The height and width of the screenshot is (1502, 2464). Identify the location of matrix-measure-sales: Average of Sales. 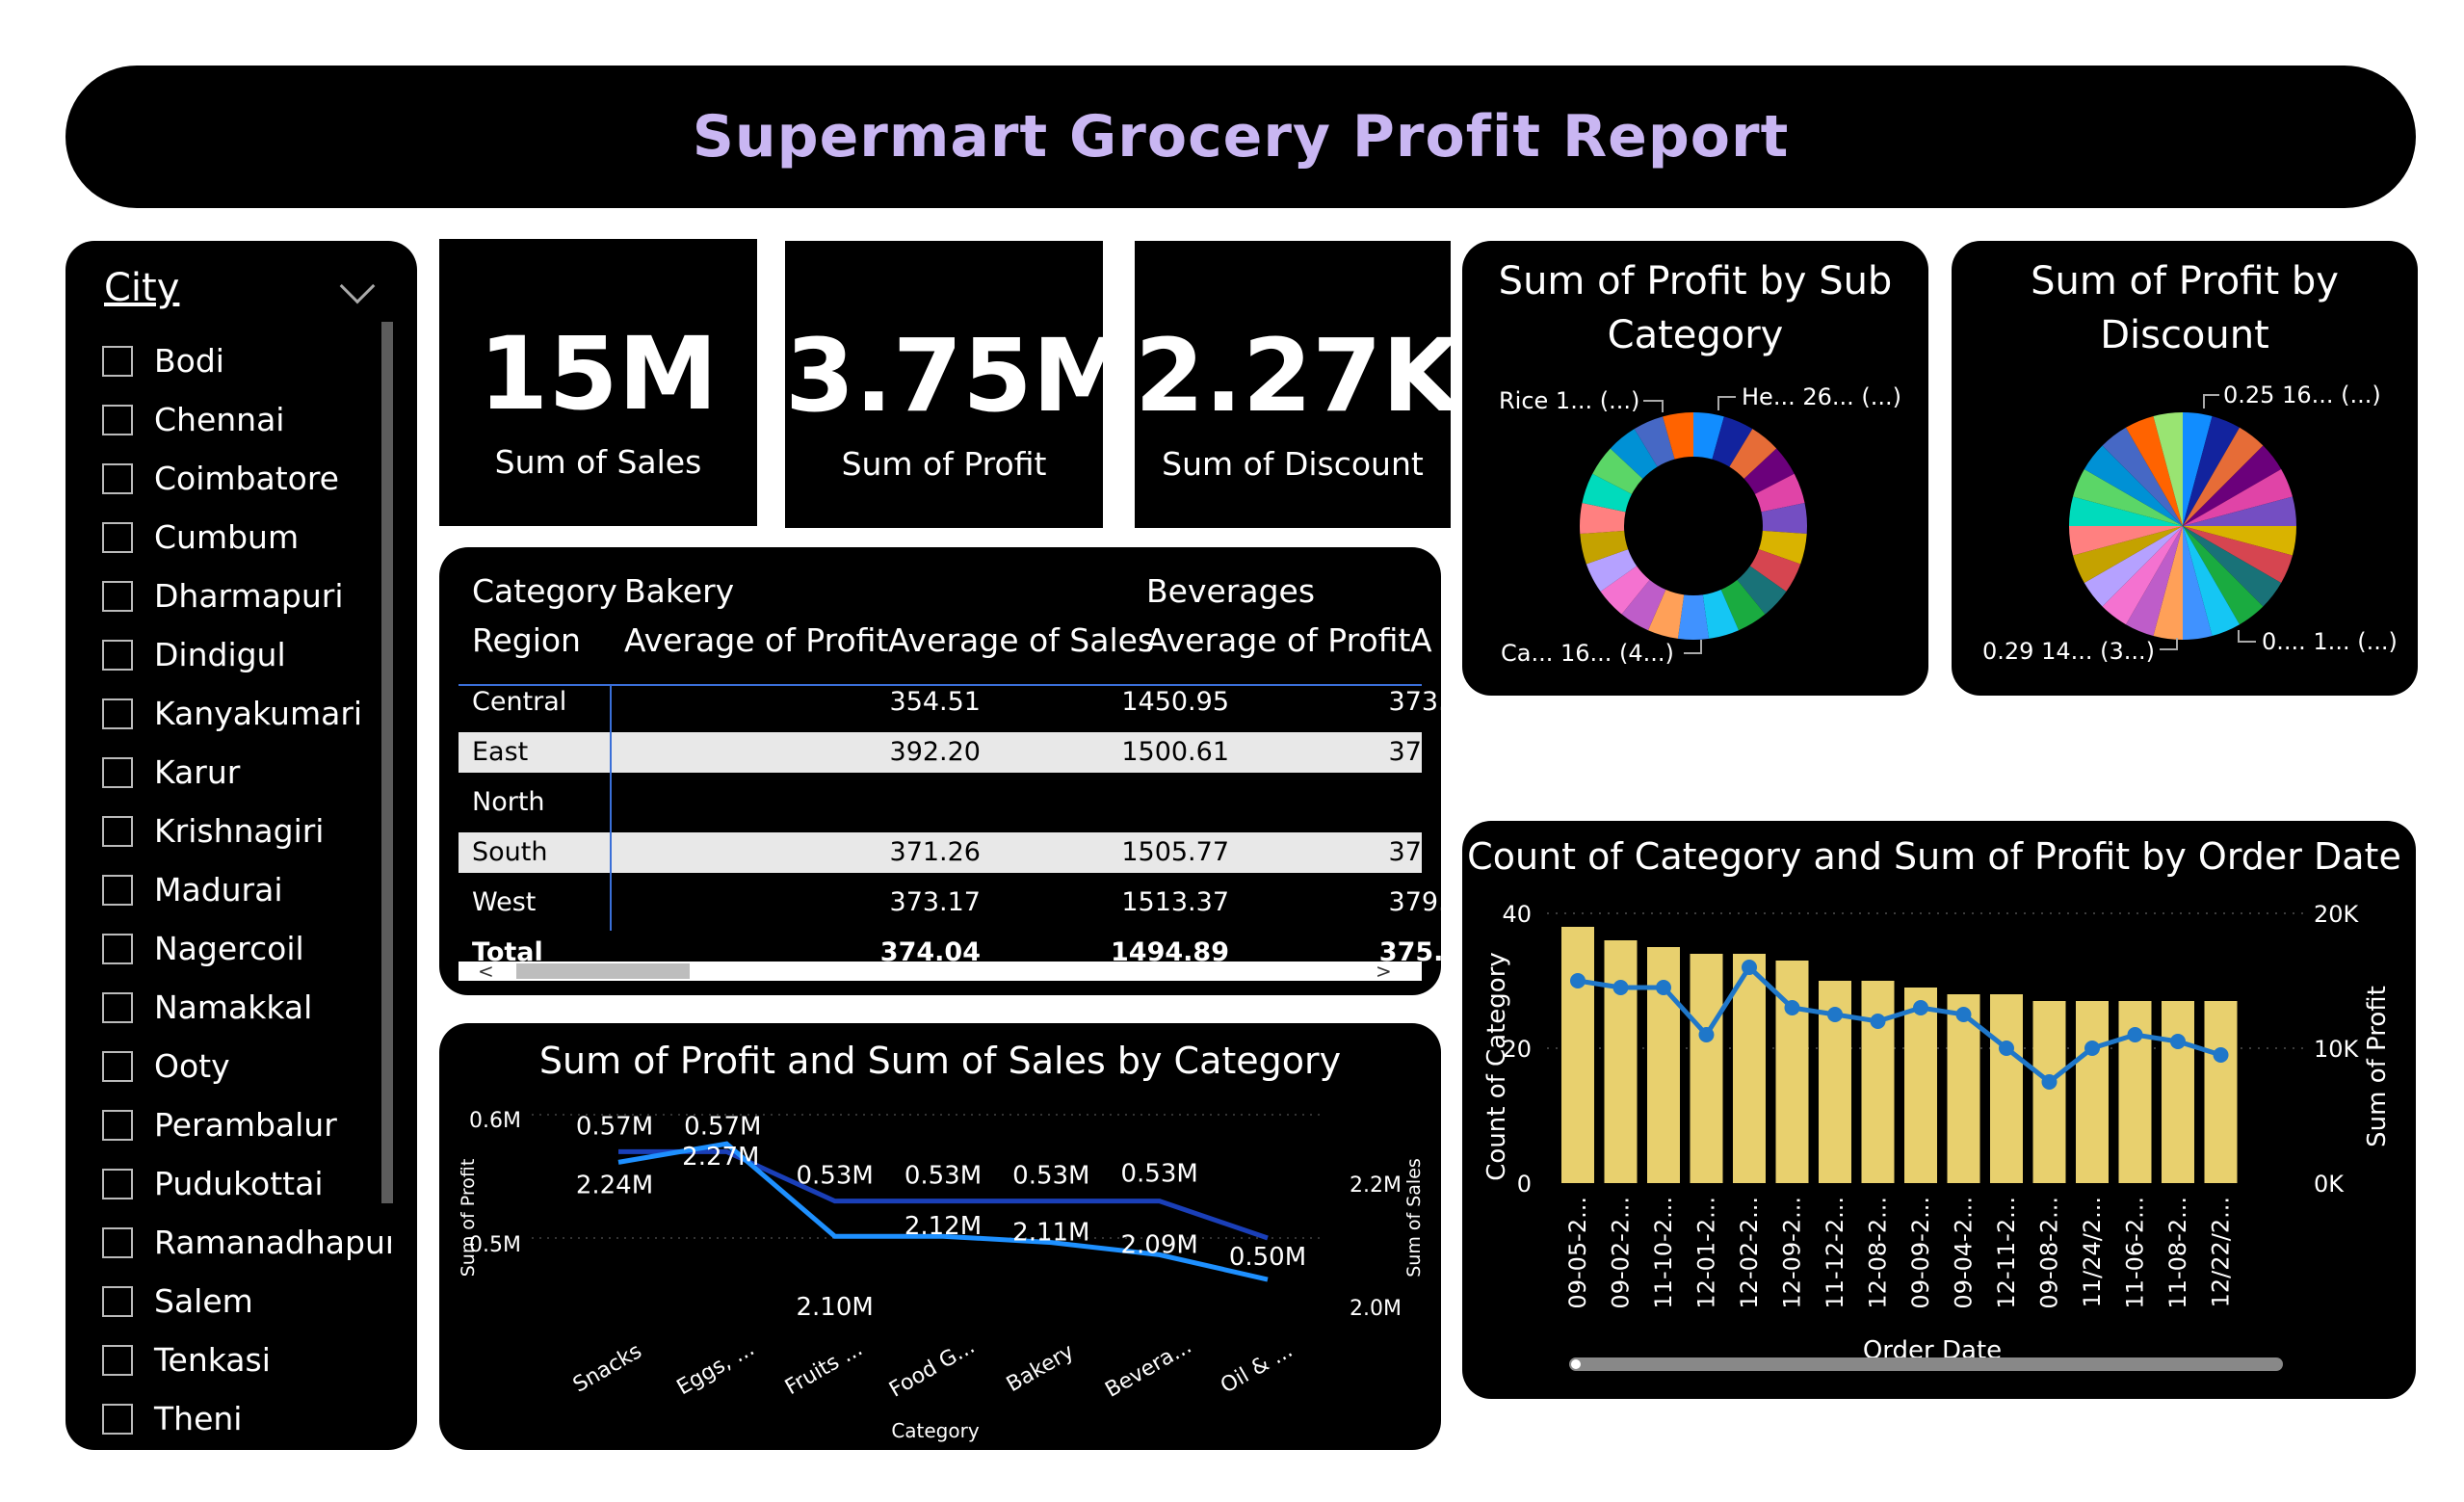
(1021, 640).